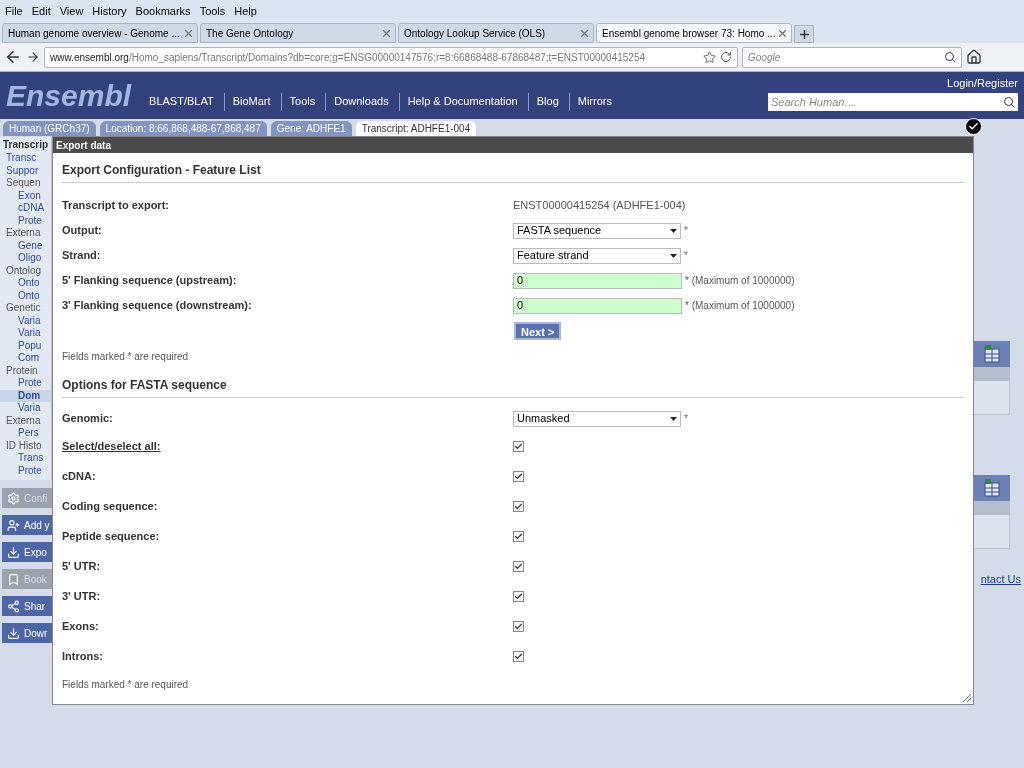  What do you see at coordinates (597, 255) in the screenshot?
I see `select-dropdown: Feature strand` at bounding box center [597, 255].